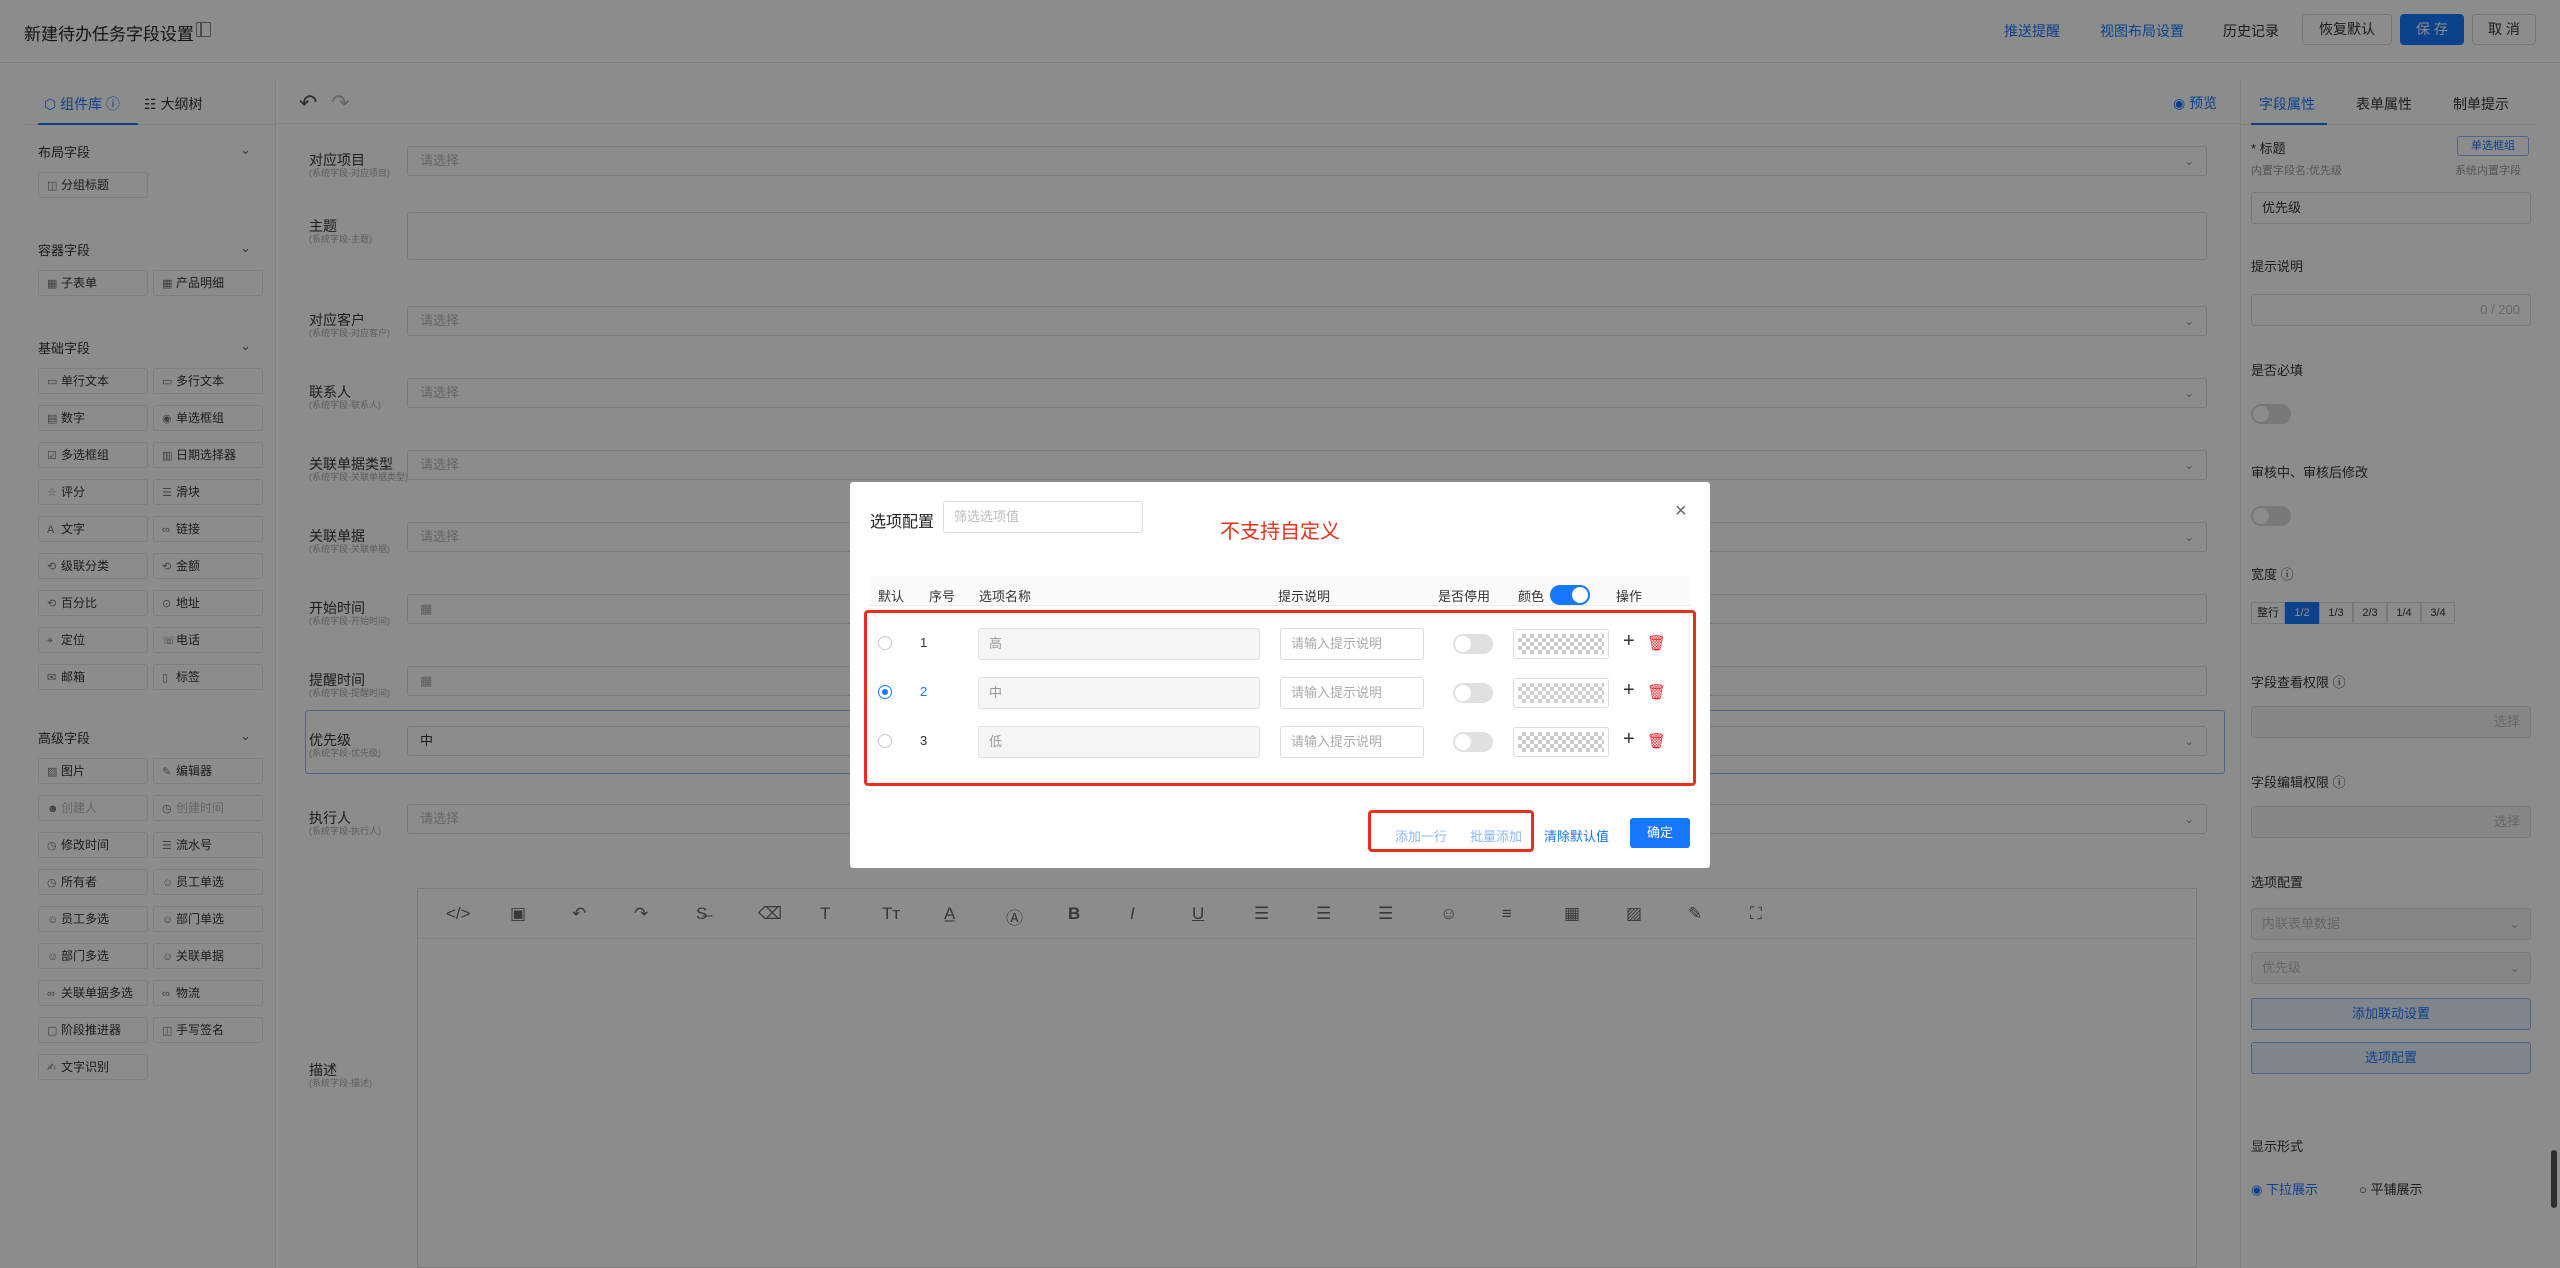  Describe the element at coordinates (1570, 595) in the screenshot. I see `color-toggle` at that location.